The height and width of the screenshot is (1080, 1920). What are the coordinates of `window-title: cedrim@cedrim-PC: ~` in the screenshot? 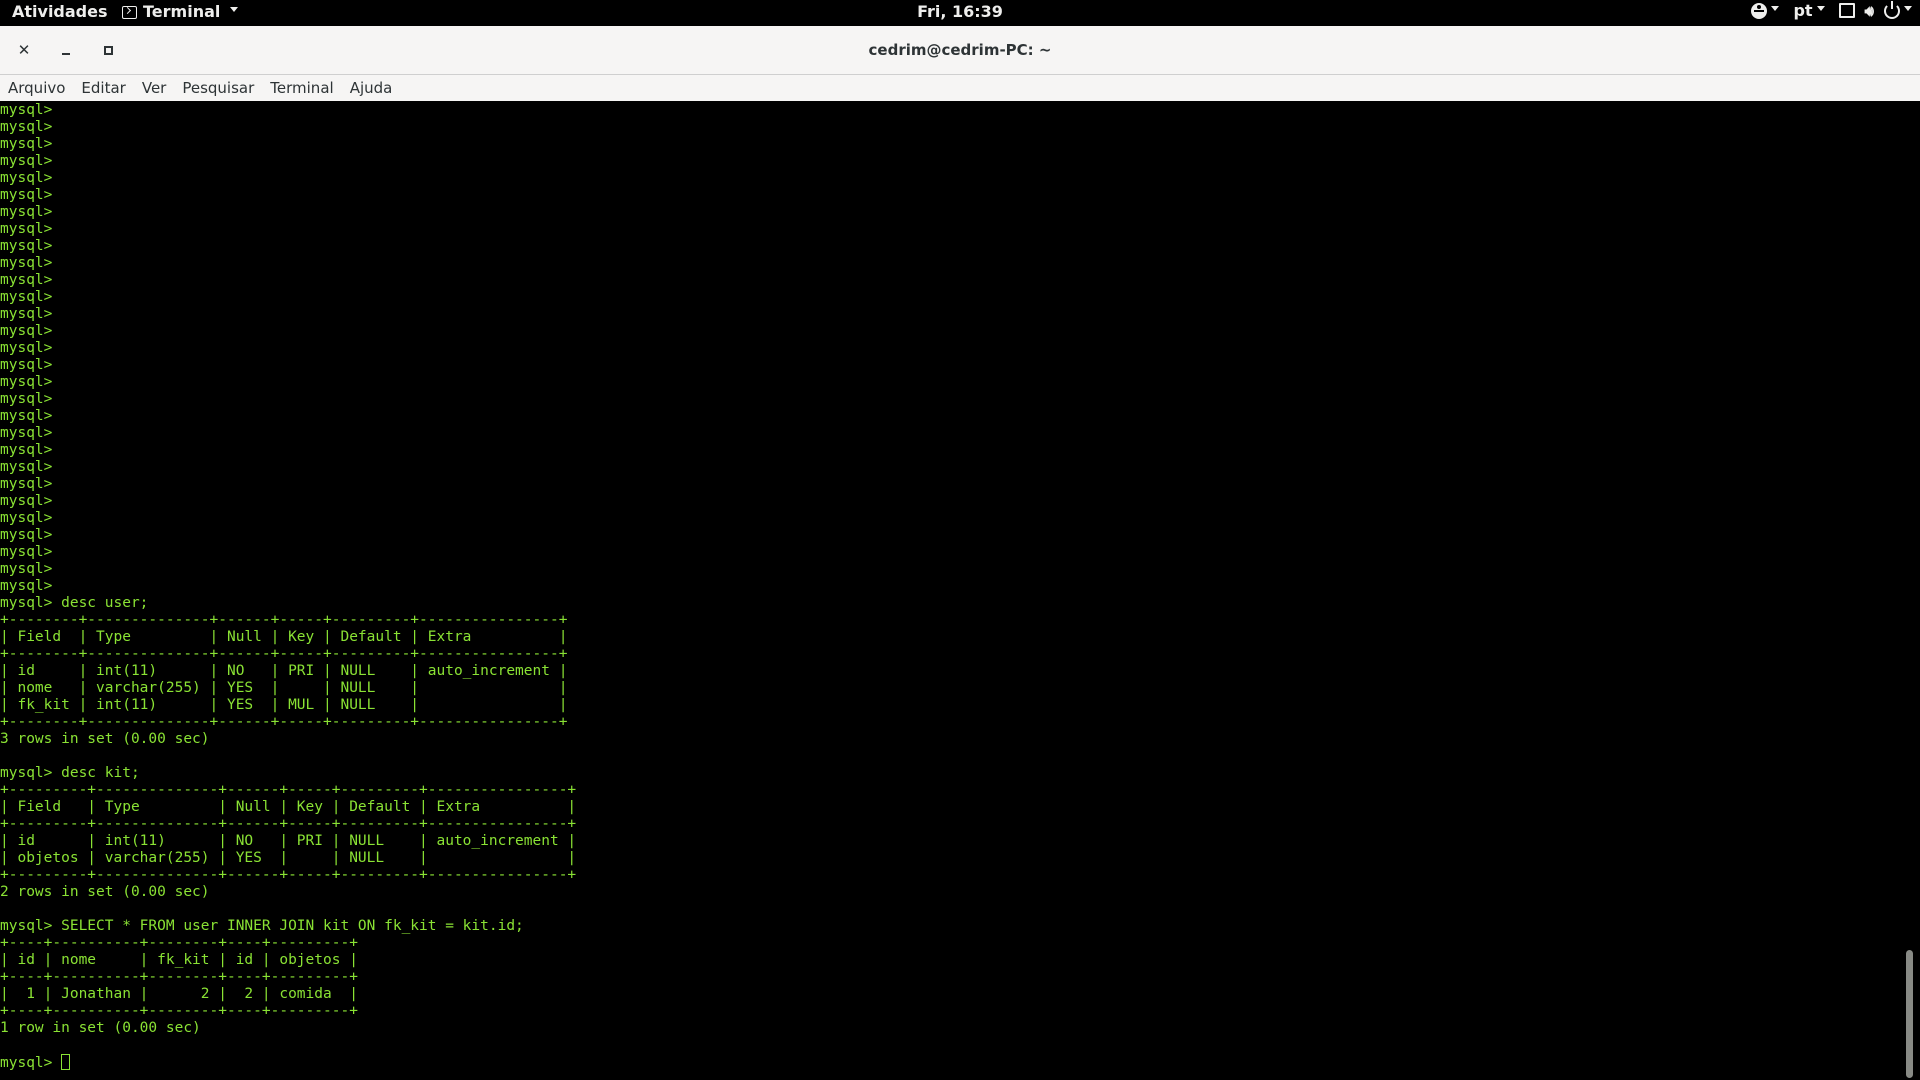 It's located at (960, 50).